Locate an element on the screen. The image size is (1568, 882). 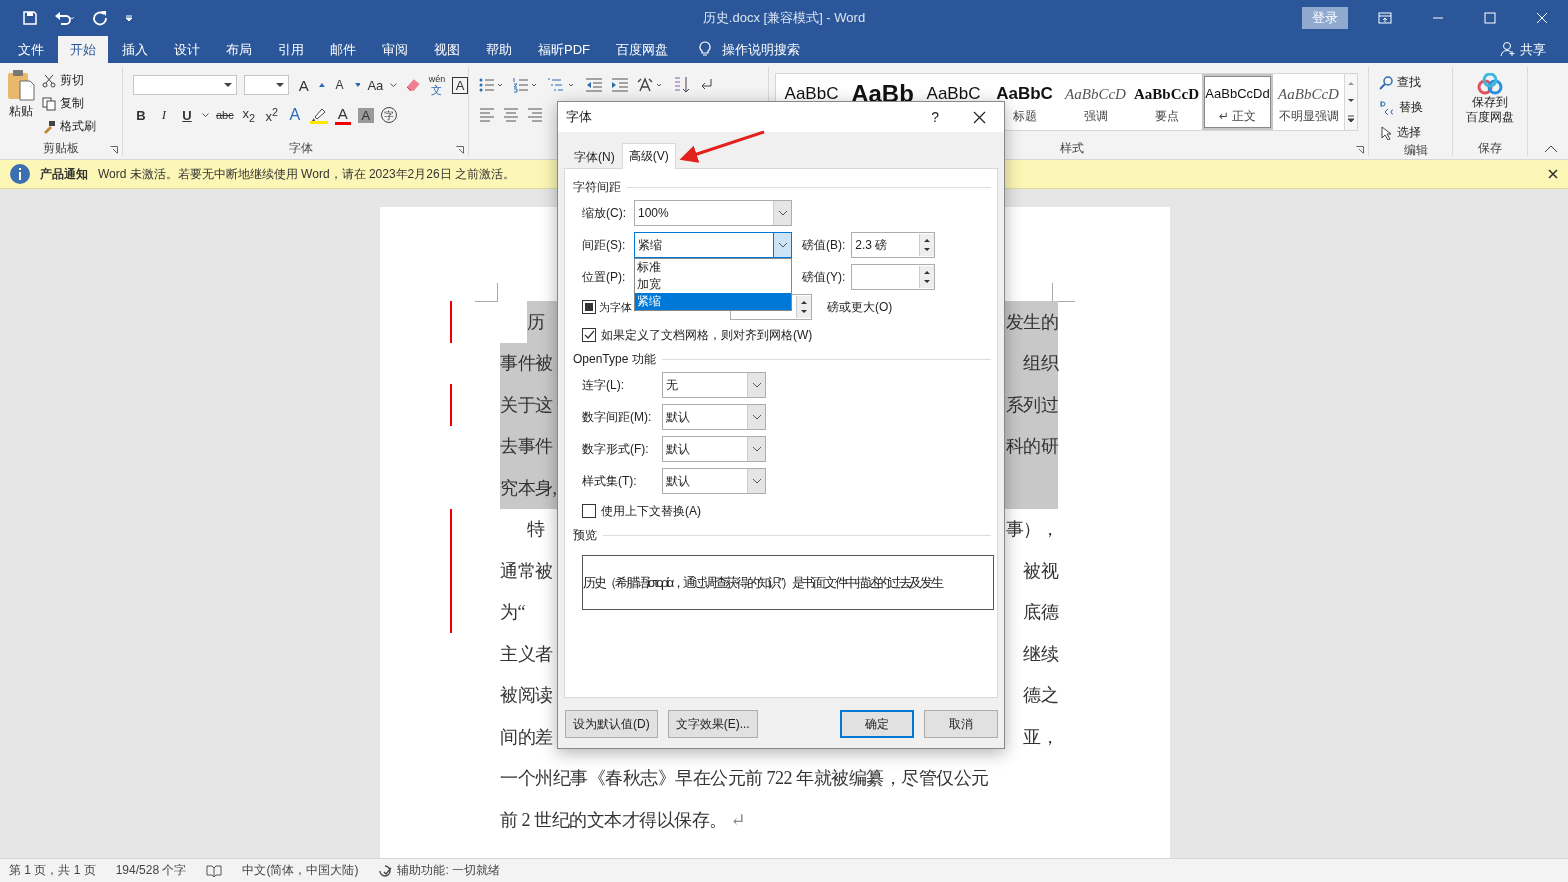
field-label: 缩放(C): is located at coordinates (604, 213).